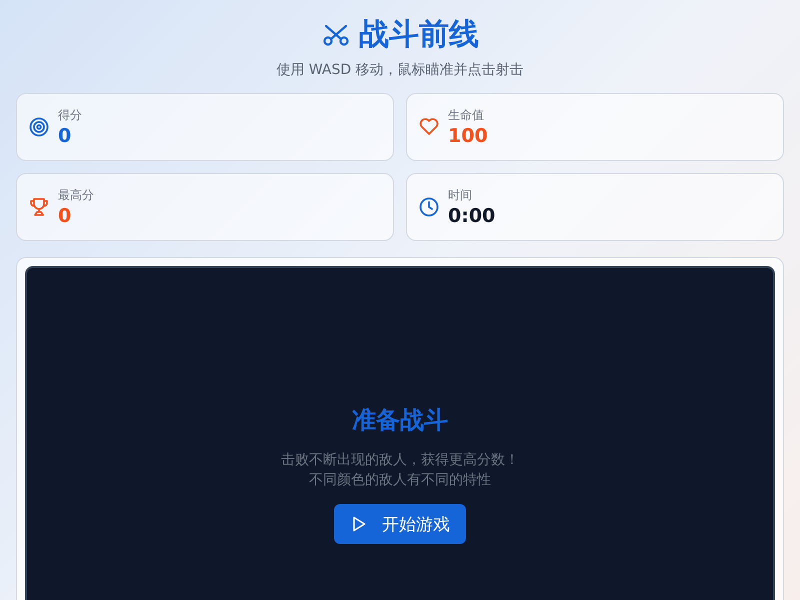 The width and height of the screenshot is (800, 600). I want to click on stat-label: 最高分, so click(76, 195).